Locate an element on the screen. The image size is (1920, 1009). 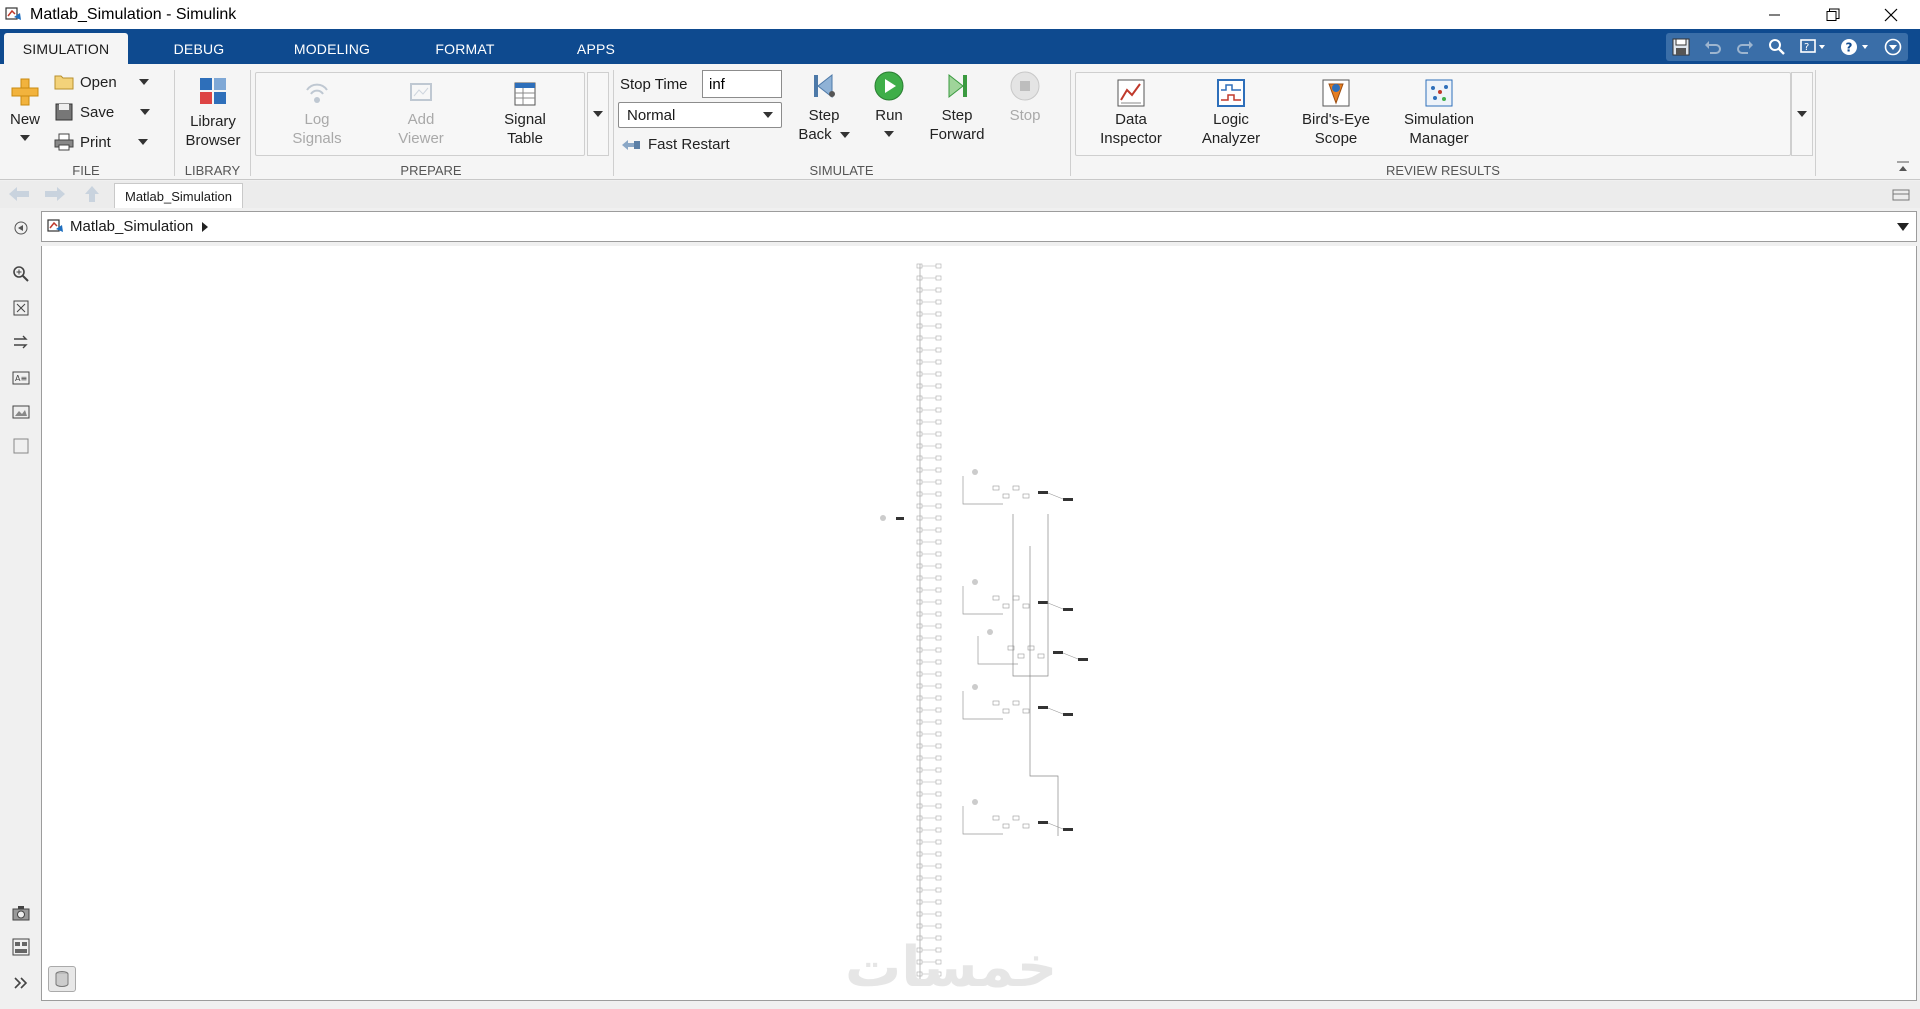
new-label: New is located at coordinates (24, 119).